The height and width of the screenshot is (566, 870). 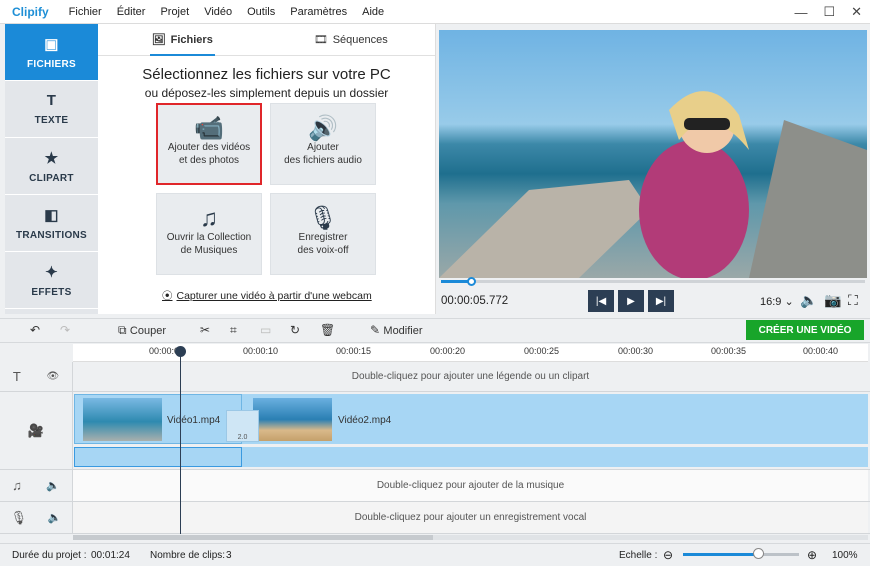 What do you see at coordinates (789, 302) in the screenshot?
I see `chevron-down-icon: ⌄` at bounding box center [789, 302].